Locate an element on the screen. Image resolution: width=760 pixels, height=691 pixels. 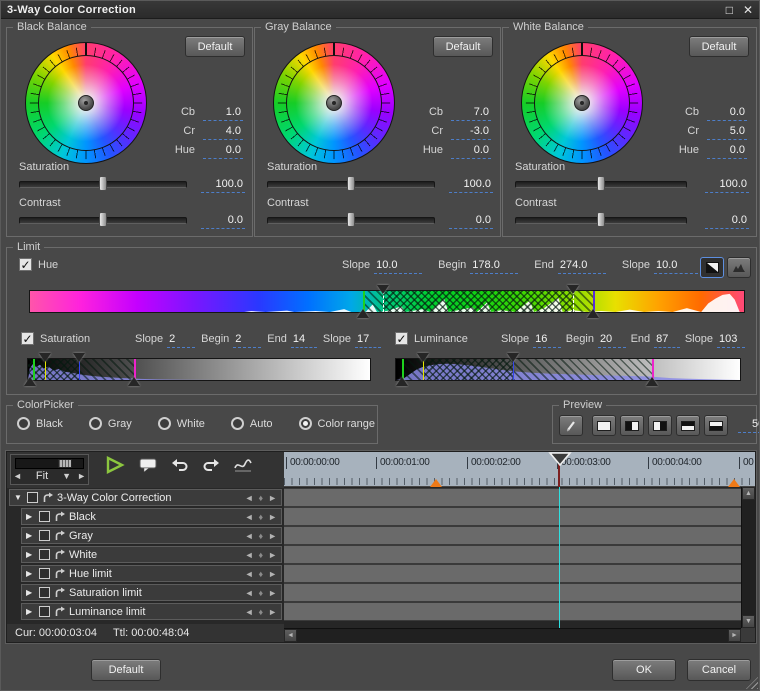
luminance-begin-marker is located at coordinates (423, 369).